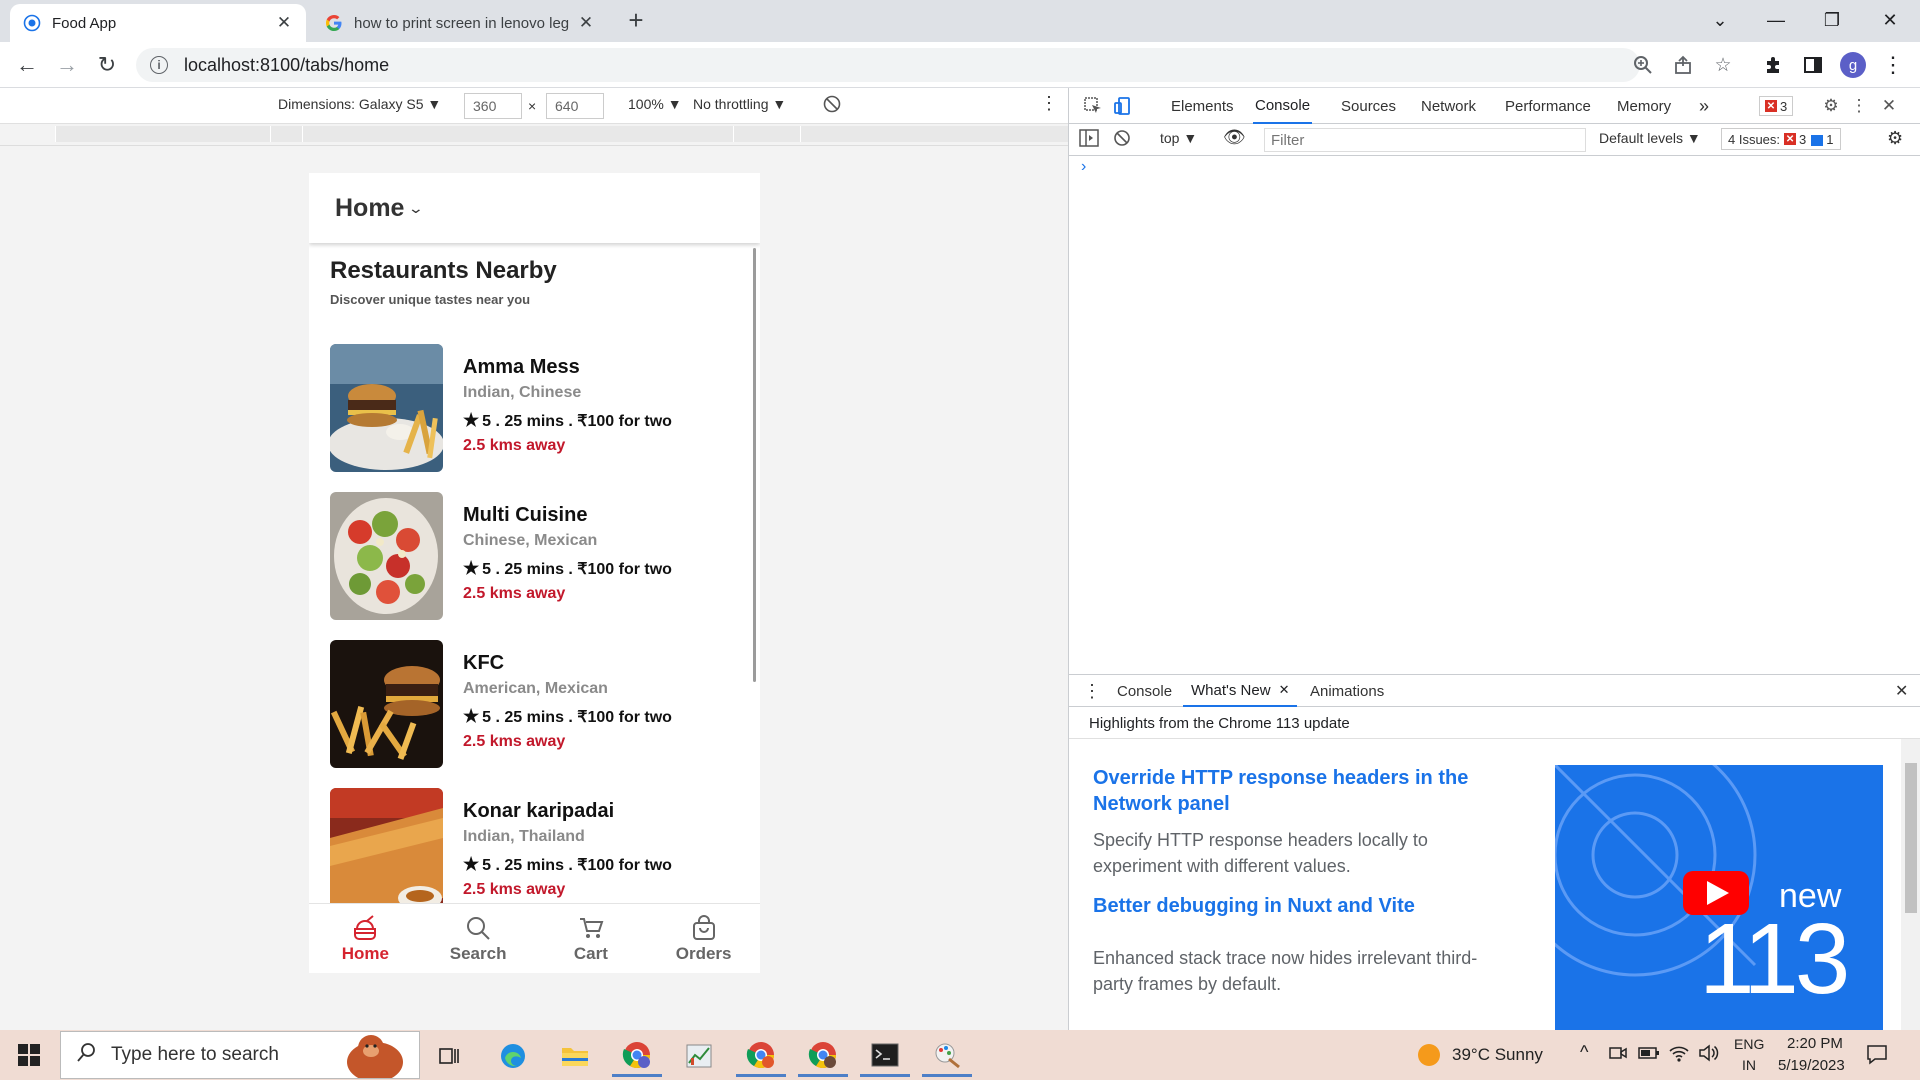 This screenshot has width=1920, height=1084. I want to click on minimize-button: —, so click(1776, 20).